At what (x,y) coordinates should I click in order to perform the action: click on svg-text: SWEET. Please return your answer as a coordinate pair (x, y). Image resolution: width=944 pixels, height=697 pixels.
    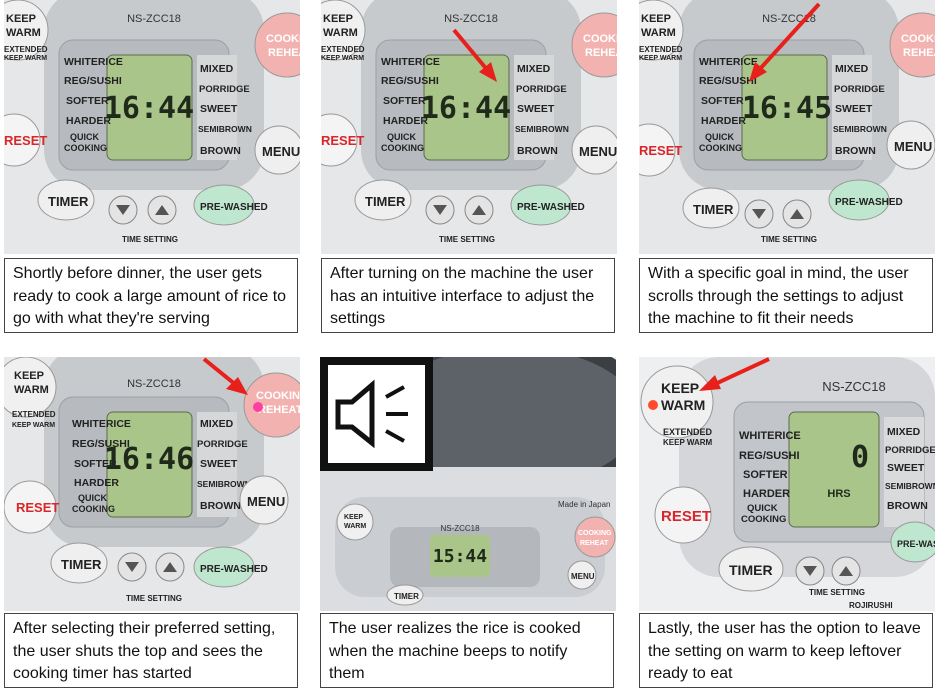
    Looking at the image, I should click on (219, 464).